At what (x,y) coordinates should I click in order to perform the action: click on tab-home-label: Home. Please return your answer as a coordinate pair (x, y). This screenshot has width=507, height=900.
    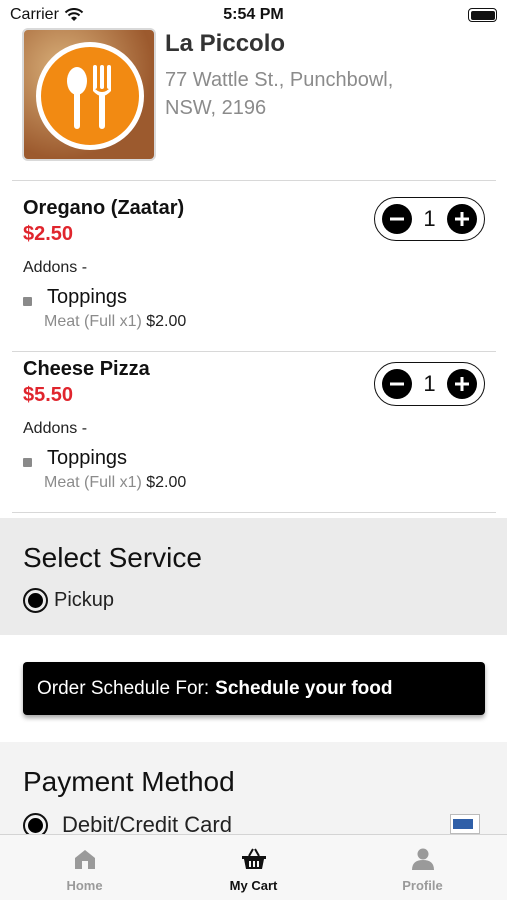
    Looking at the image, I should click on (84, 885).